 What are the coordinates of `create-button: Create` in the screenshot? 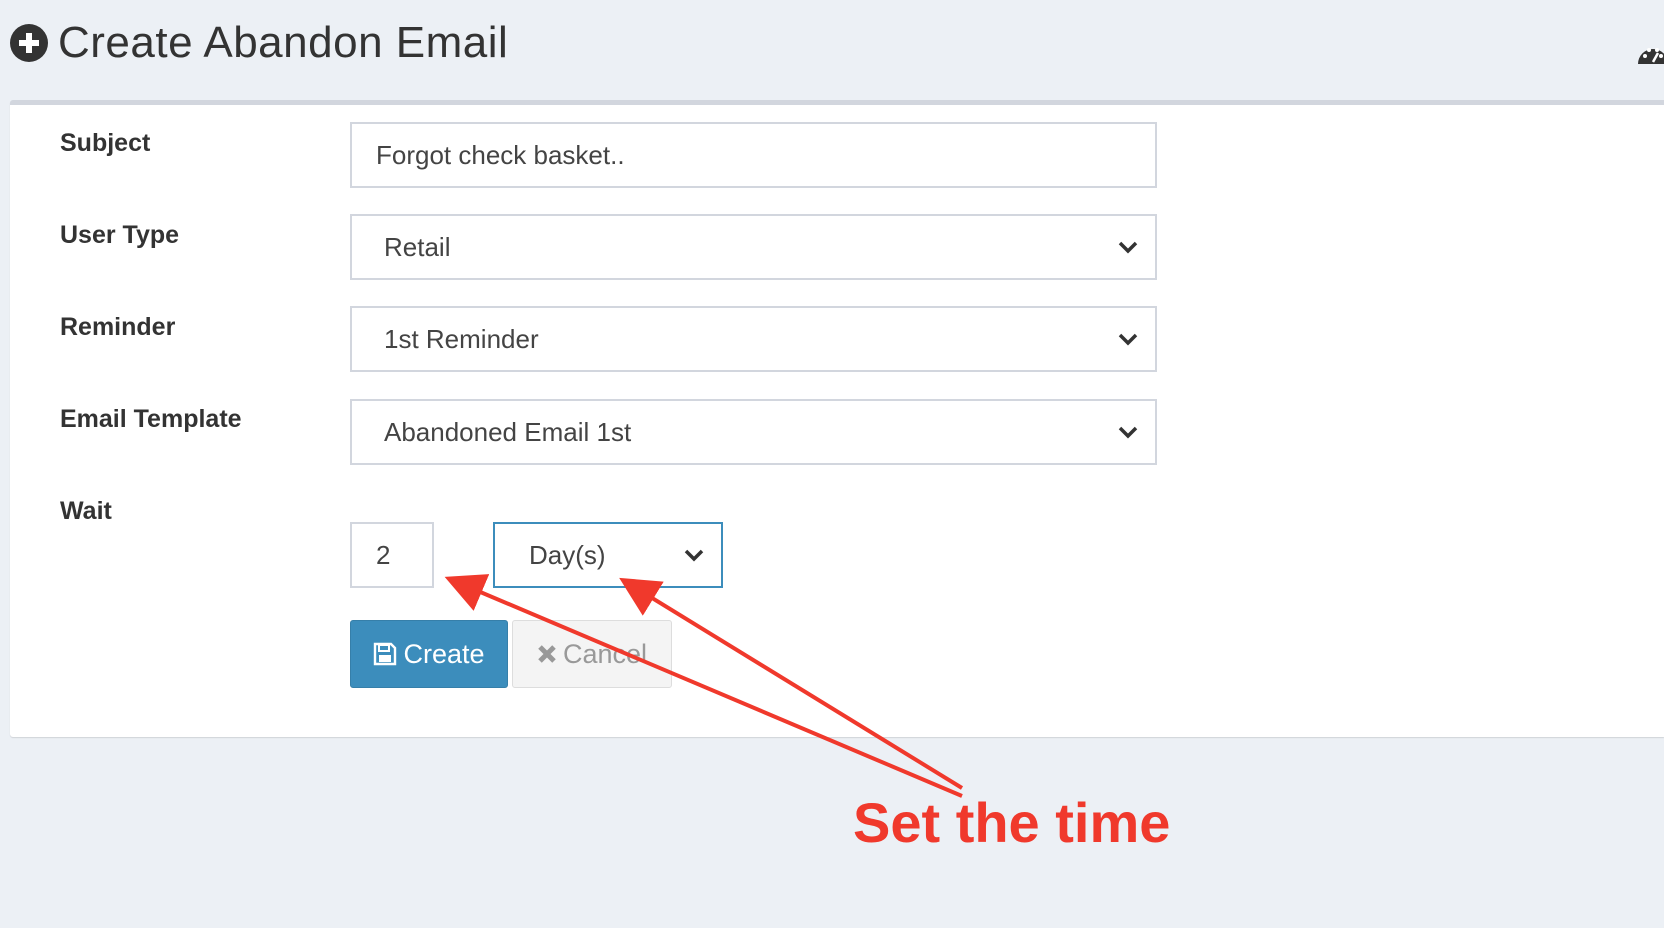 It's located at (429, 654).